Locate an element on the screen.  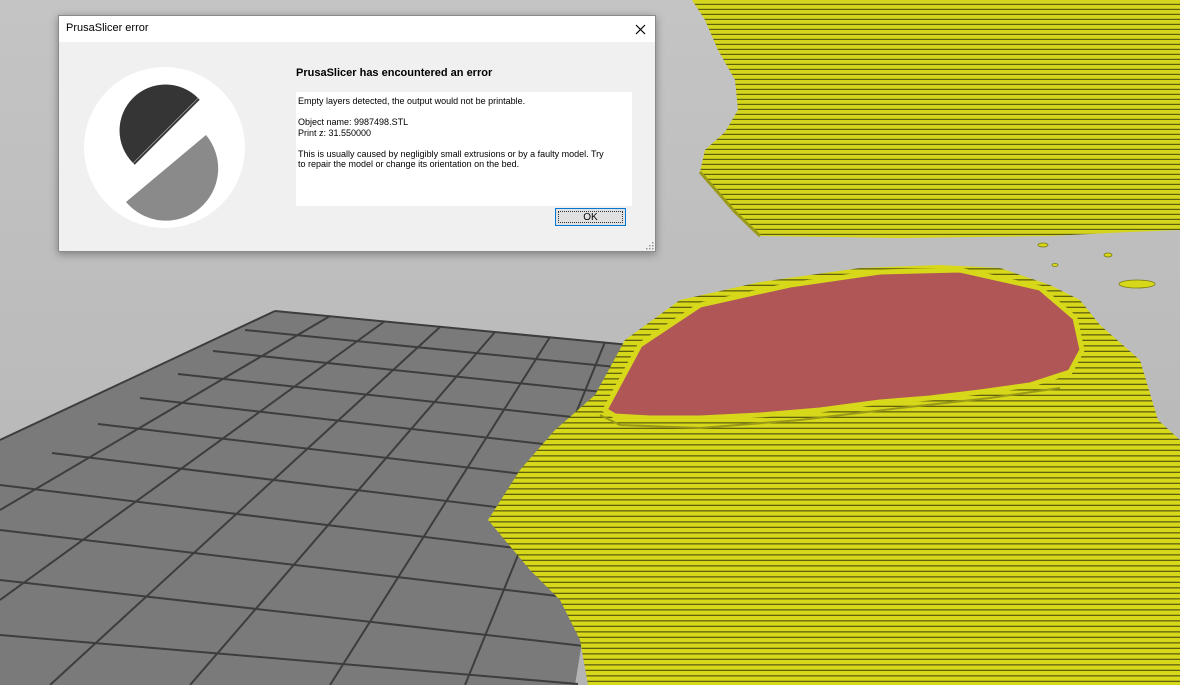
error-heading: PrusaSlicer has encountered an error is located at coordinates (394, 73).